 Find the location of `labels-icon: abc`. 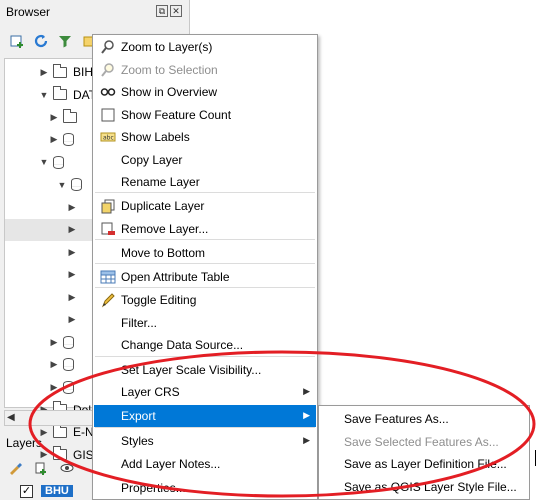

labels-icon: abc is located at coordinates (108, 137).